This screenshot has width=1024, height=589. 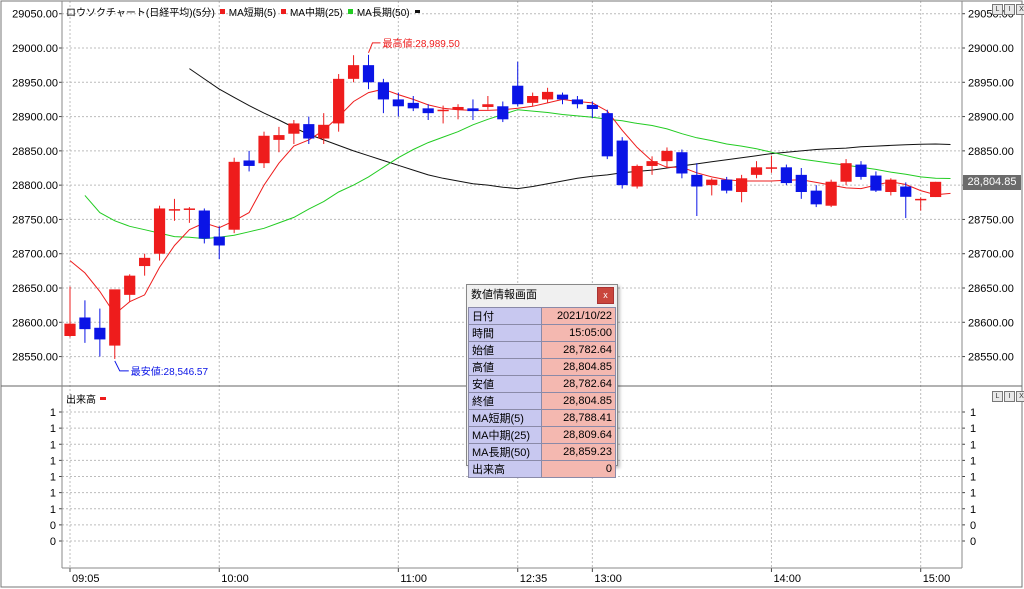 What do you see at coordinates (504, 295) in the screenshot?
I see `info-panel-title: 数値情報画面` at bounding box center [504, 295].